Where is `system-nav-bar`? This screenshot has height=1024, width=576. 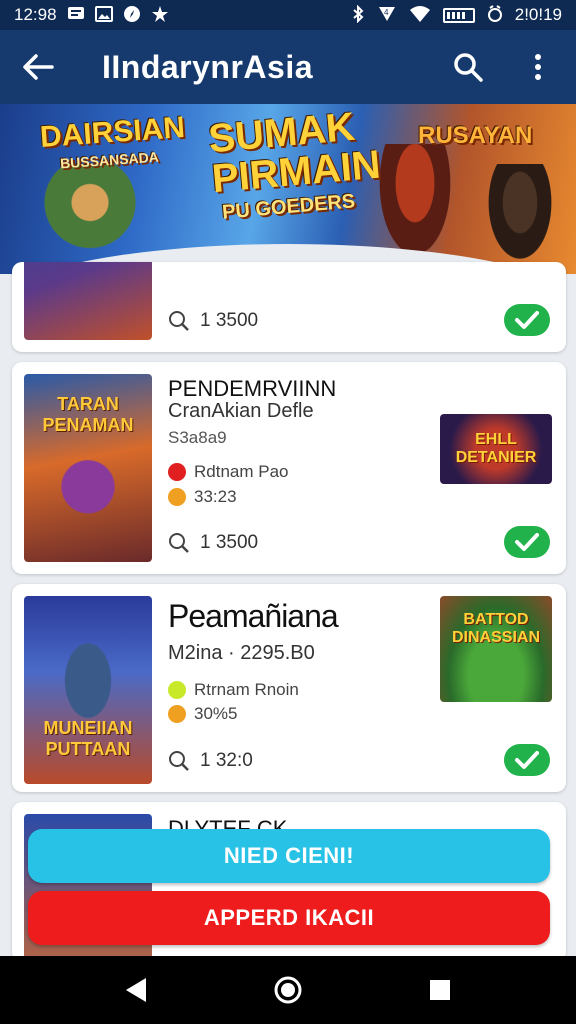 system-nav-bar is located at coordinates (288, 990).